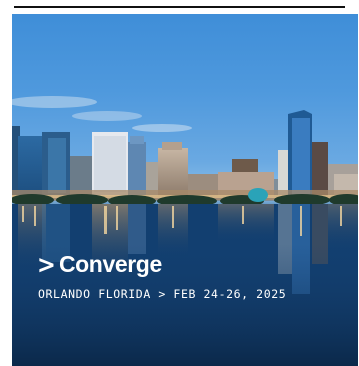 Image resolution: width=359 pixels, height=366 pixels. Describe the element at coordinates (273, 153) in the screenshot. I see `skyline-right` at that location.